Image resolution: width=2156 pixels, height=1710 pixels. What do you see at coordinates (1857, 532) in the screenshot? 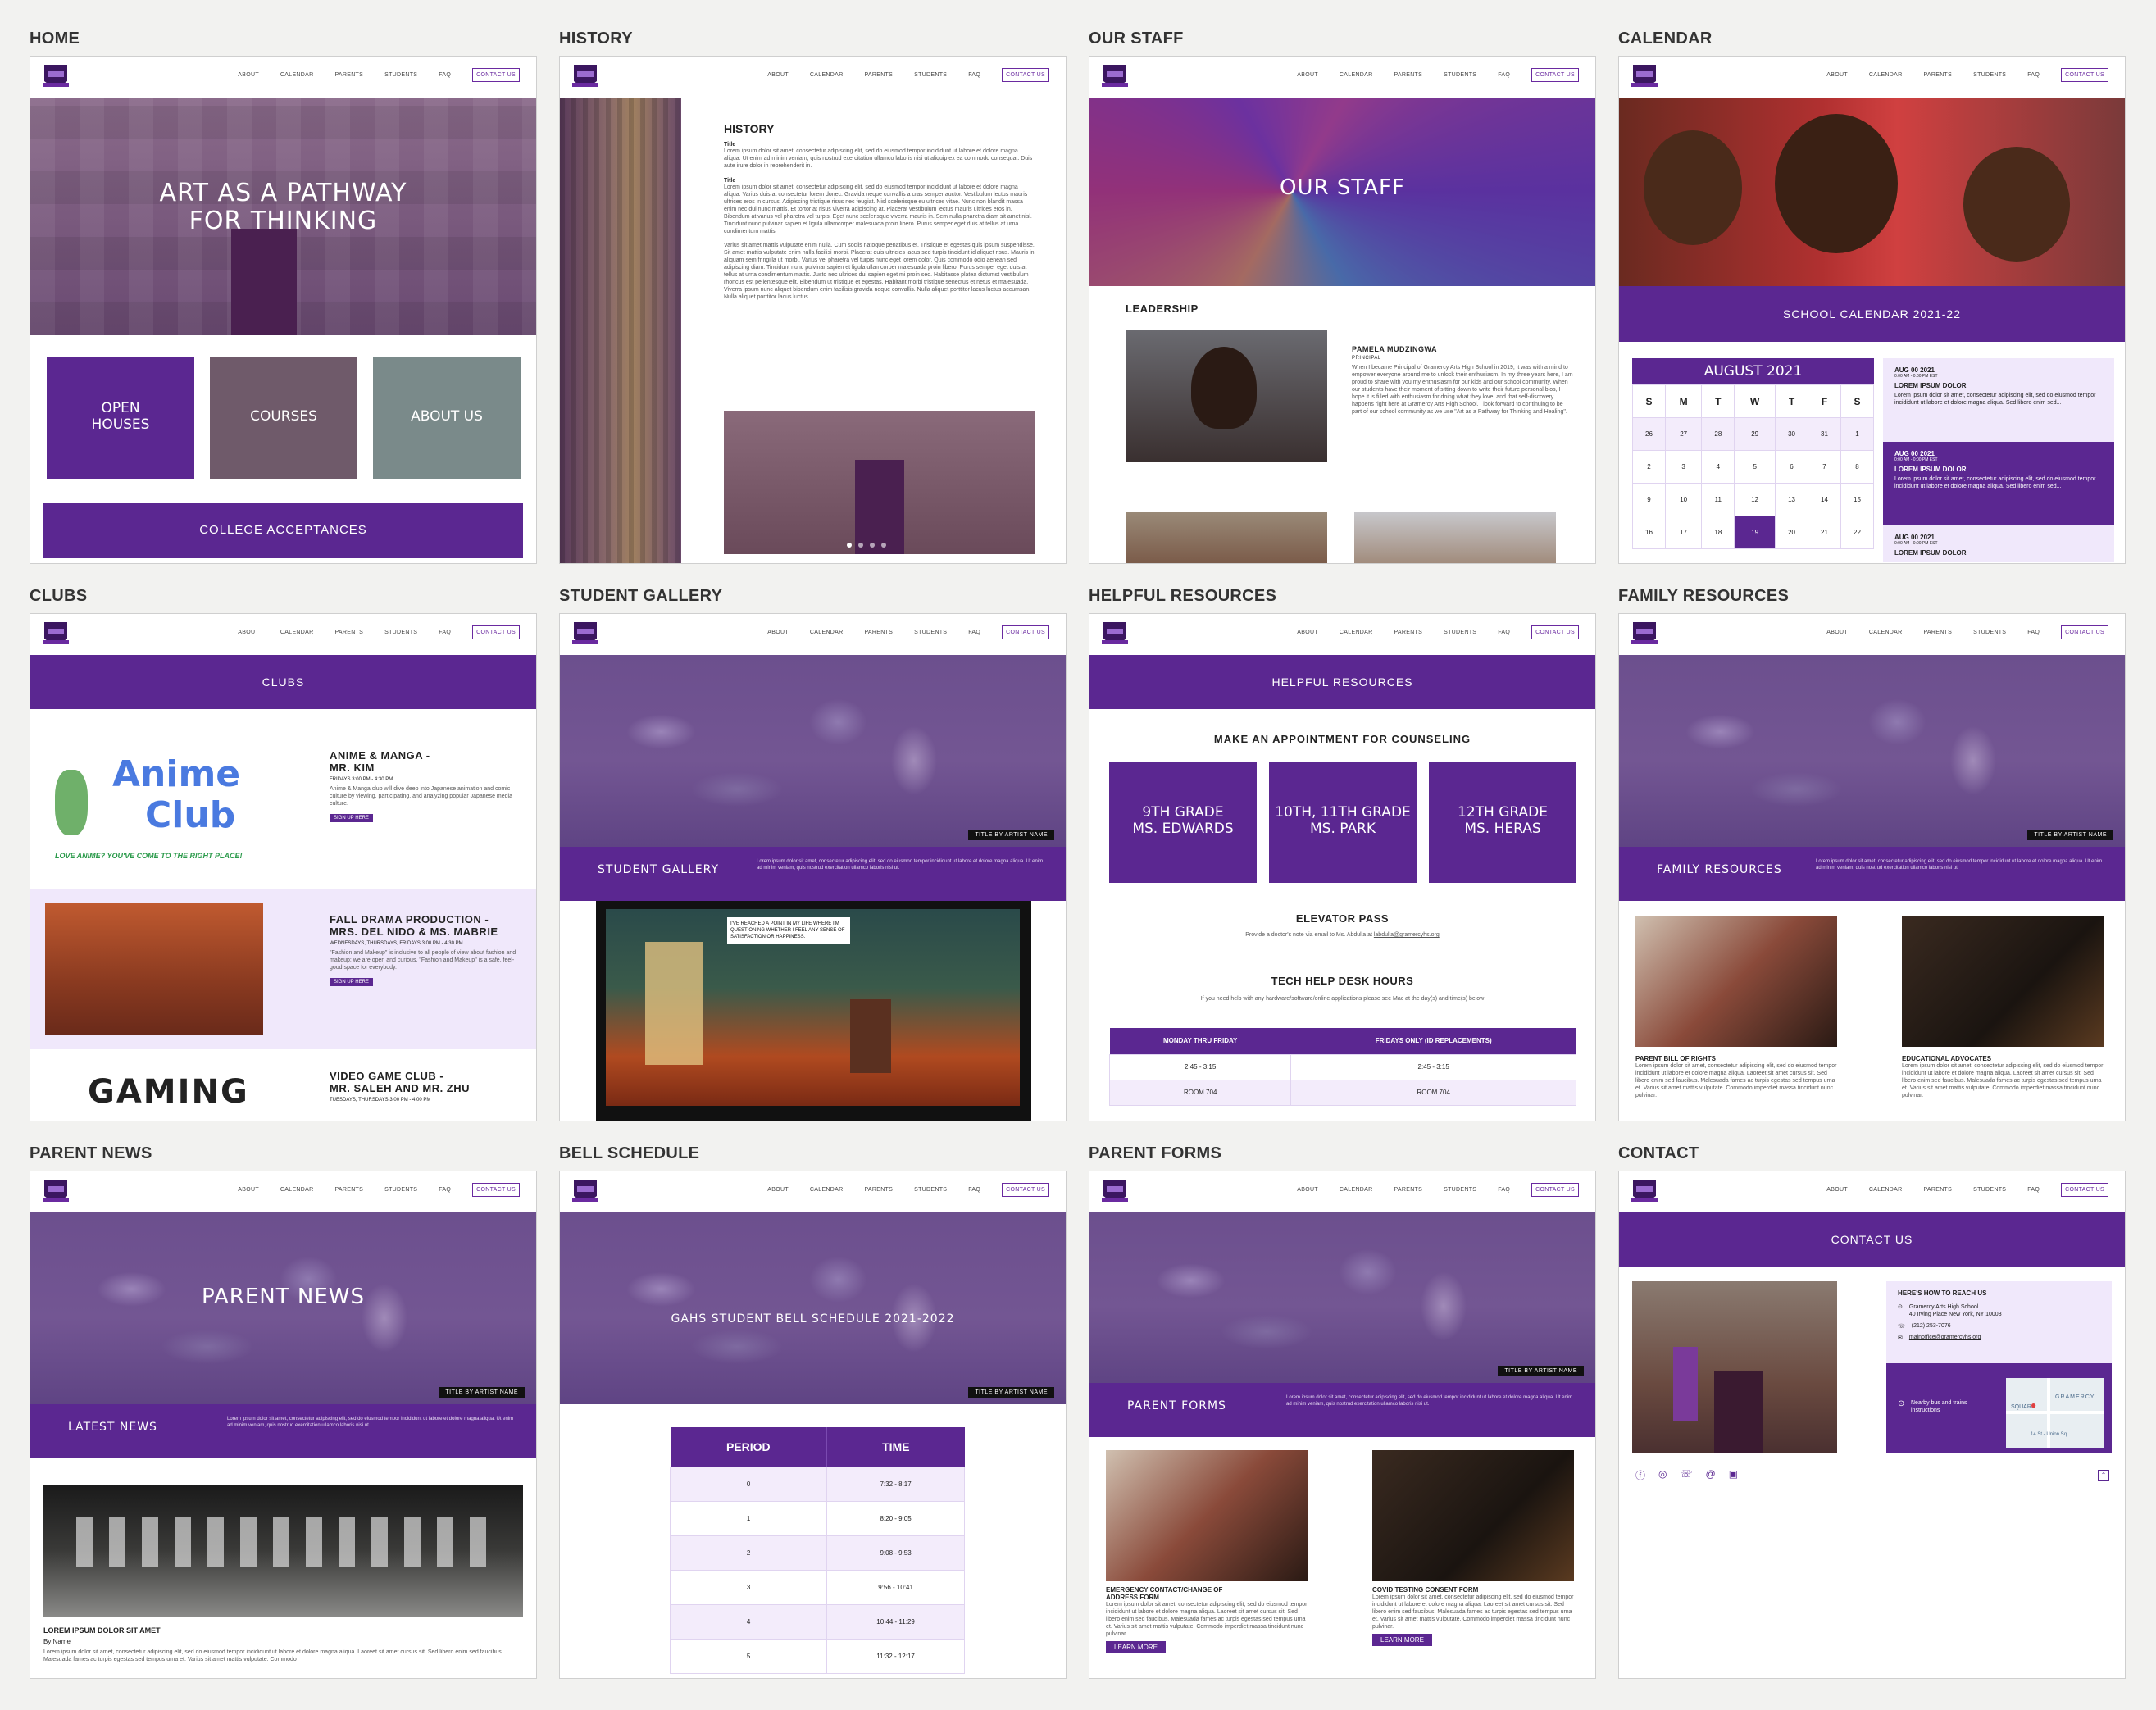
I see `calendar-day: 22` at bounding box center [1857, 532].